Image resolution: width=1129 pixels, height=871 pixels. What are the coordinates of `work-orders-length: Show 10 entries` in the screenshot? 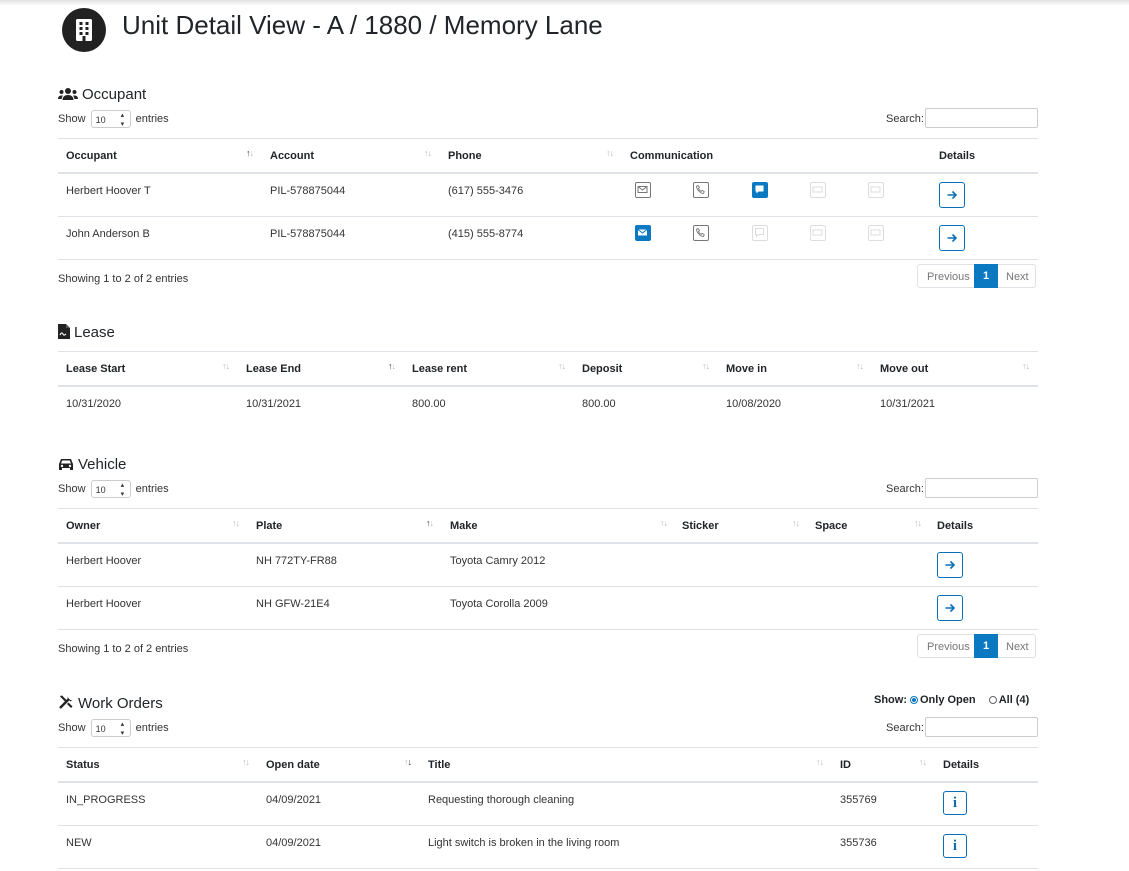 It's located at (113, 728).